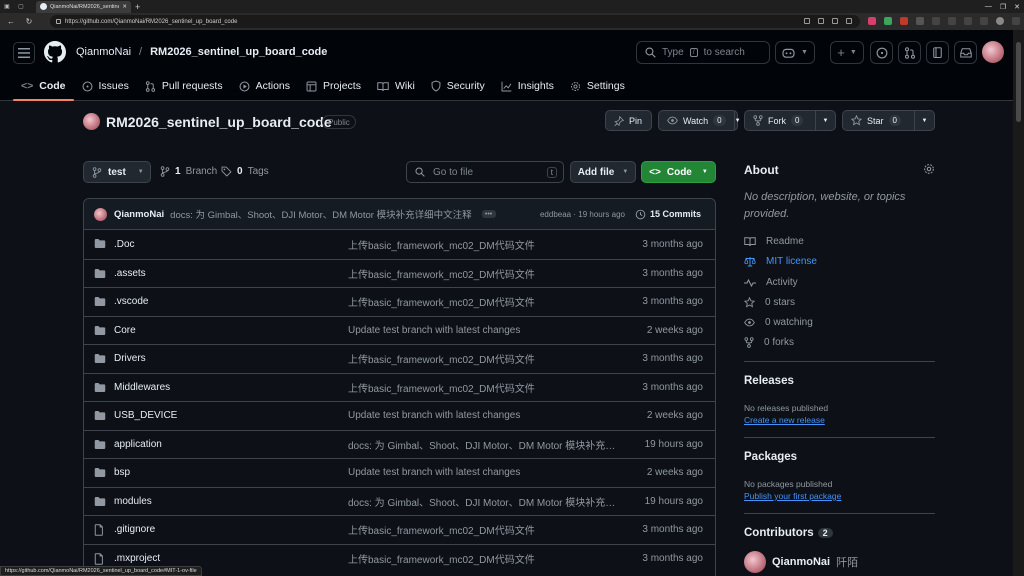  Describe the element at coordinates (769, 381) in the screenshot. I see `releases-title: Releases` at that location.